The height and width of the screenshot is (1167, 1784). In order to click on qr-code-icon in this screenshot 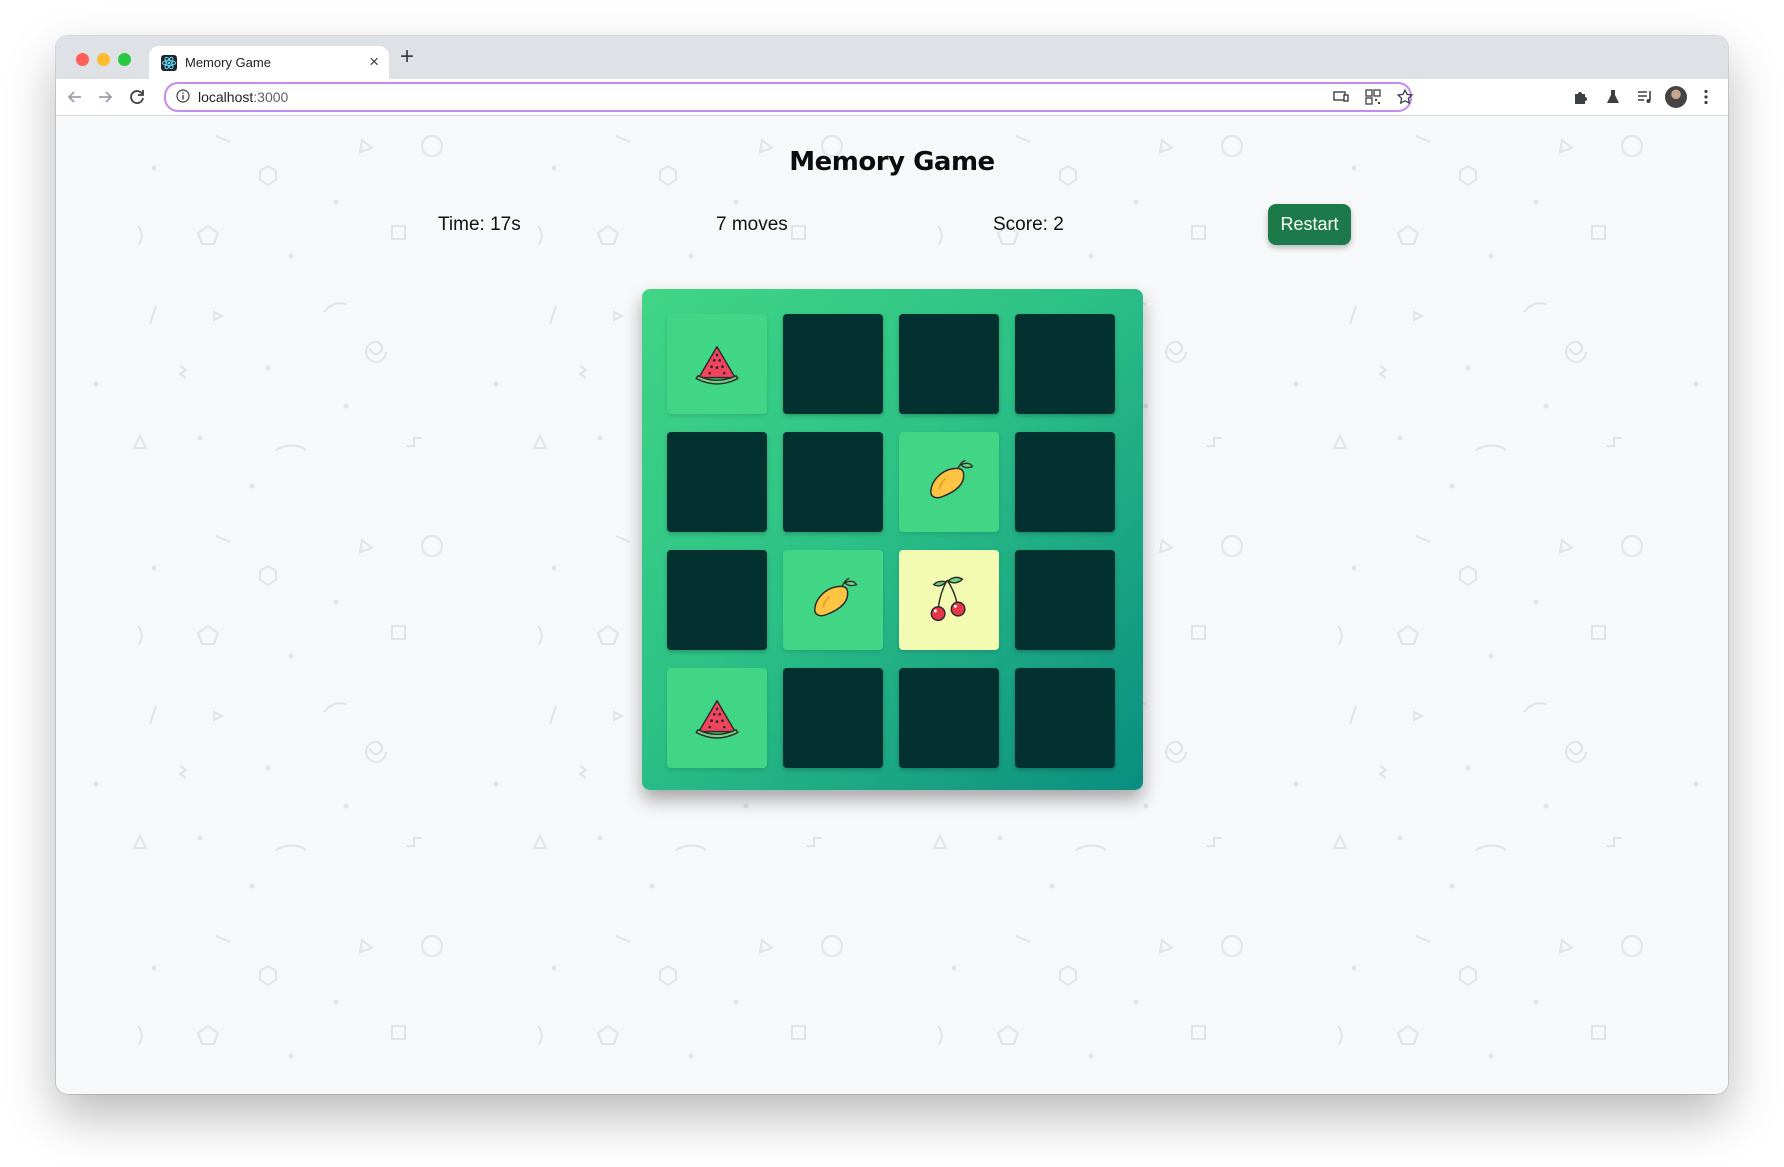, I will do `click(1373, 97)`.